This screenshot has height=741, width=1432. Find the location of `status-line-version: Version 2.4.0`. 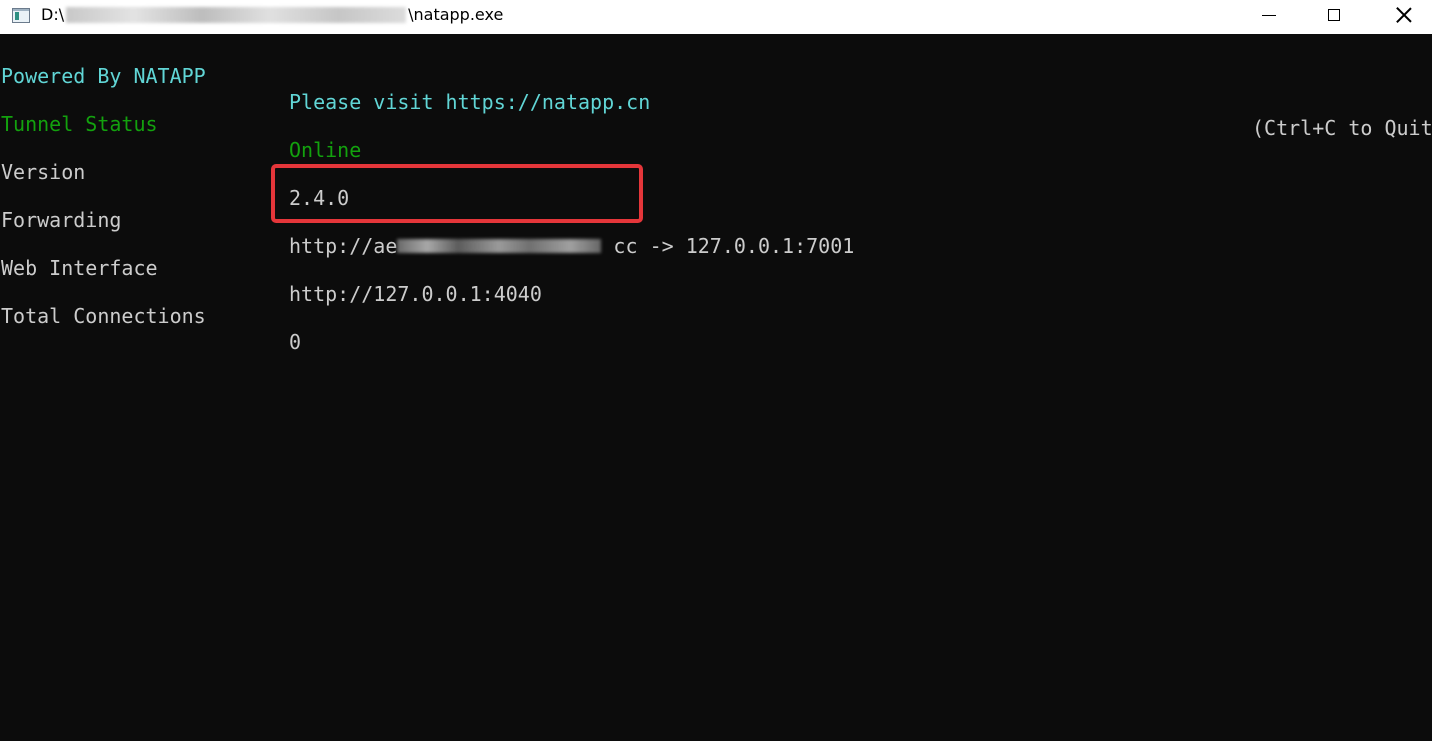

status-line-version: Version 2.4.0 is located at coordinates (174, 171).